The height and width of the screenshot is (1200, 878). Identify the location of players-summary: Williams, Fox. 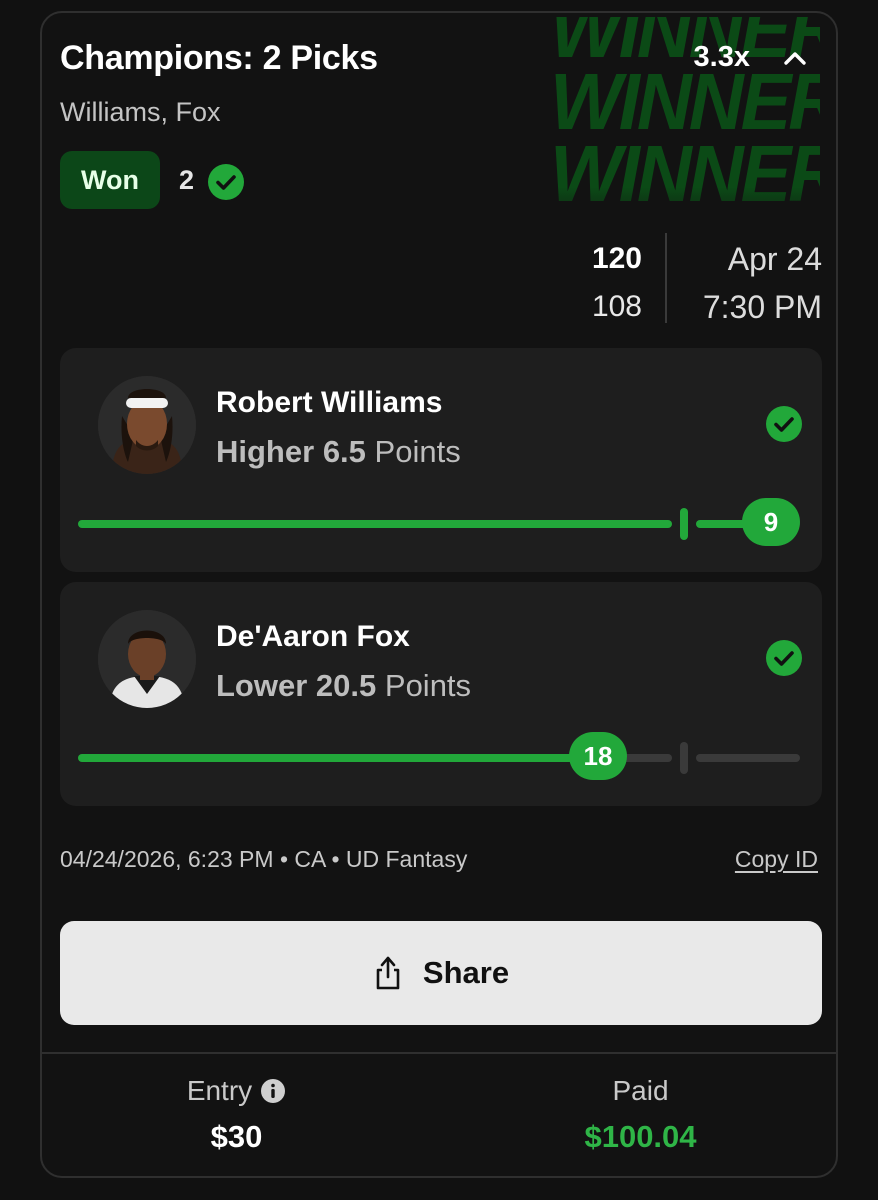
(140, 112).